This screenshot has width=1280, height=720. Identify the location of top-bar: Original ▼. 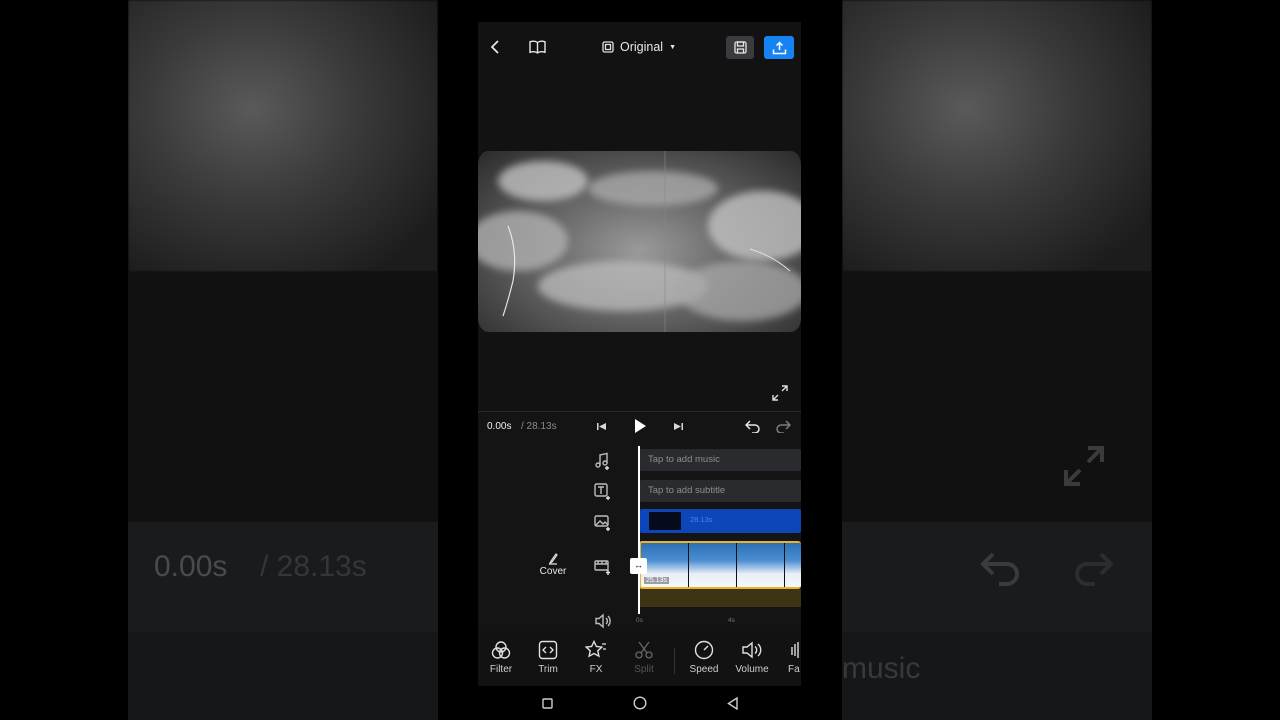
(639, 47).